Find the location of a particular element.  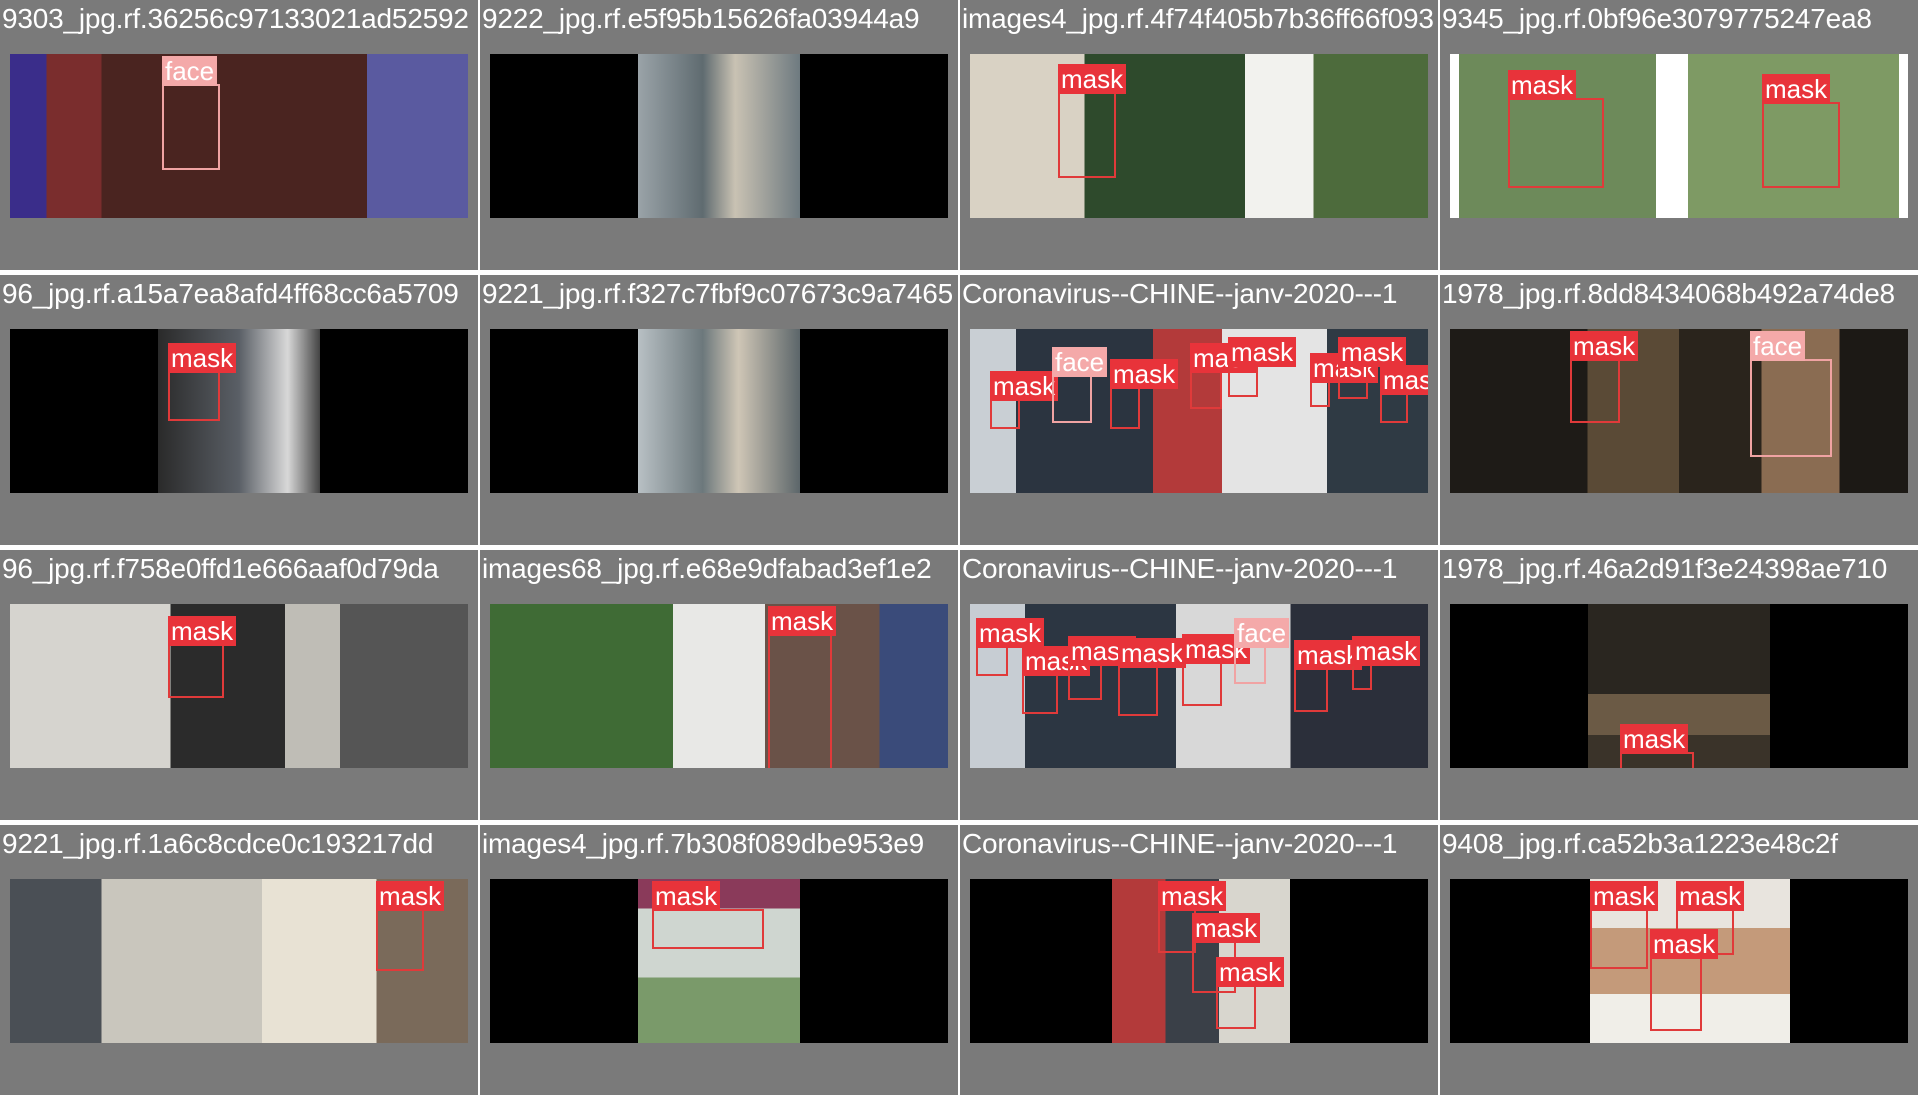

panel-filename: 1978_jpg.rf.46a2d91f3e24398ae710 is located at coordinates (1665, 568).